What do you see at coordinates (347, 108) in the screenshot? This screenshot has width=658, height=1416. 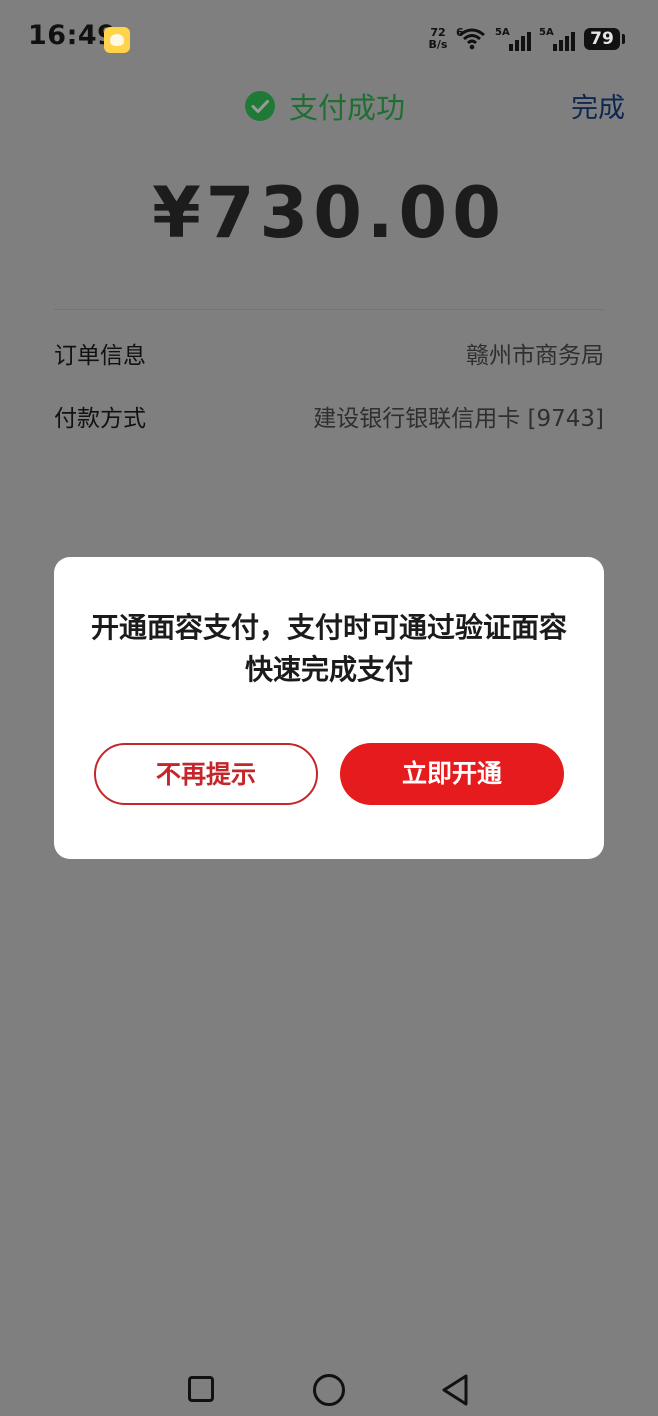 I see `page-title: 支付成功` at bounding box center [347, 108].